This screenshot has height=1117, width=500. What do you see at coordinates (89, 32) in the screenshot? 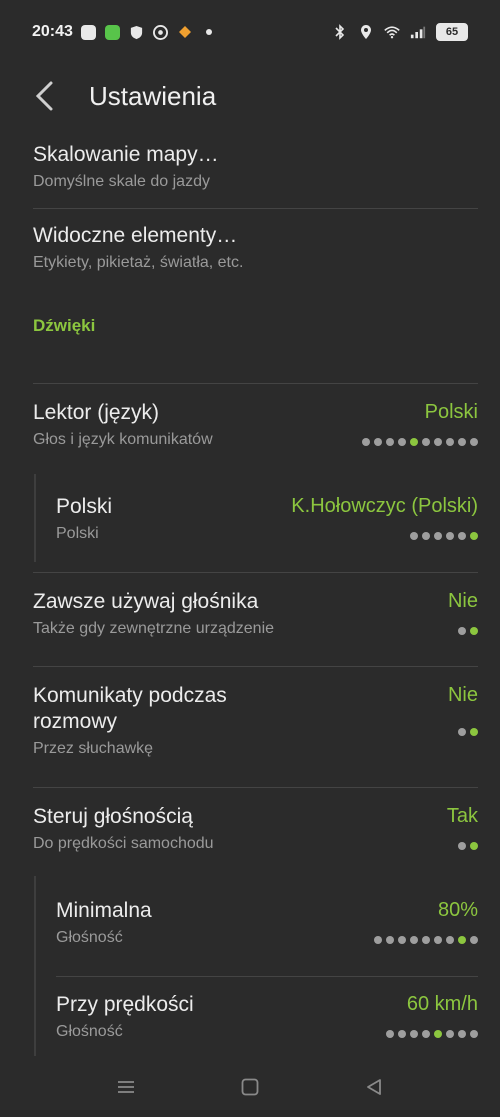
I see `notification-app-icon` at bounding box center [89, 32].